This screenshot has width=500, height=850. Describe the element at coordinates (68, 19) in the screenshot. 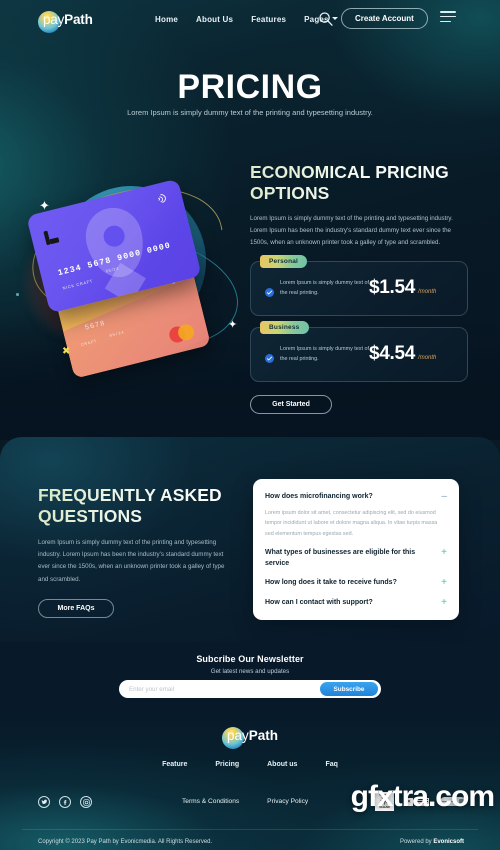

I see `logo-text: payPath` at that location.